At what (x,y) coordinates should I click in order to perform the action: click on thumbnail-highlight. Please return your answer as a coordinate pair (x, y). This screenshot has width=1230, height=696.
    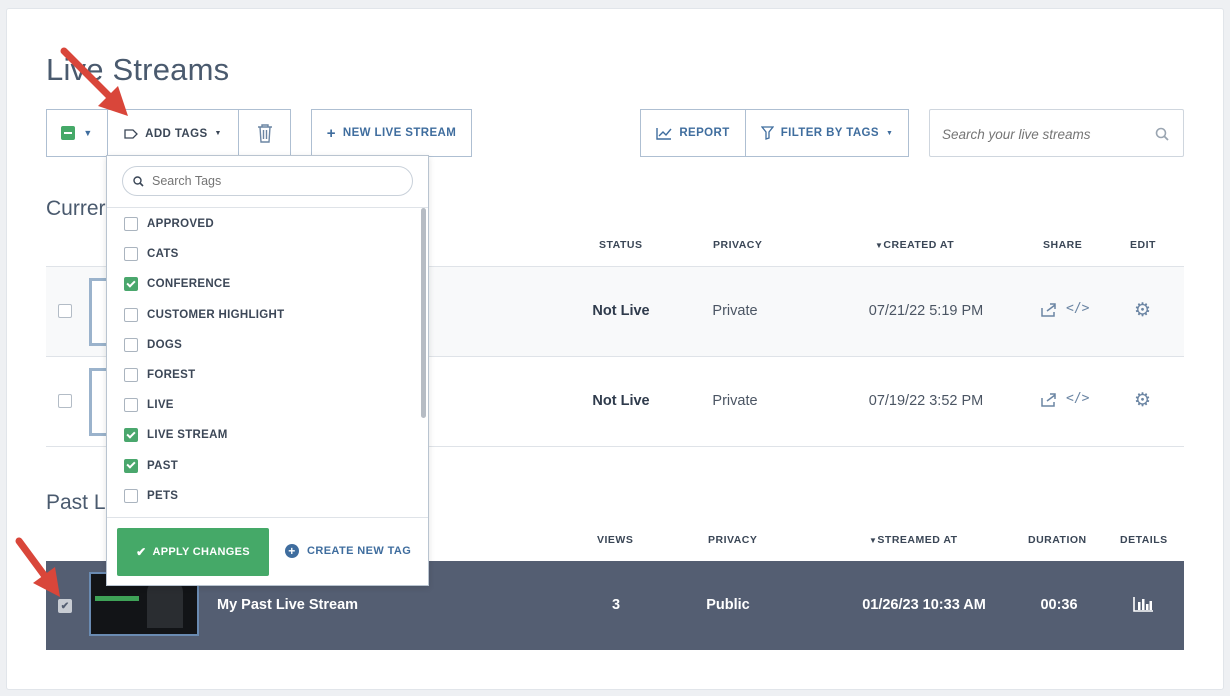
    Looking at the image, I should click on (117, 598).